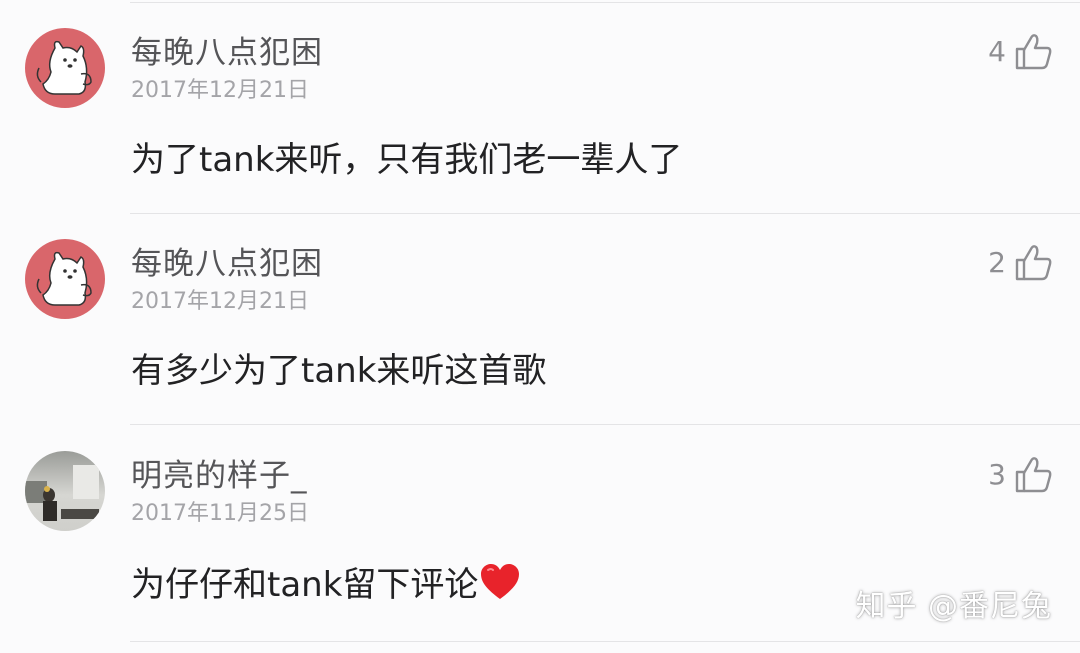  I want to click on red-heart-icon, so click(500, 581).